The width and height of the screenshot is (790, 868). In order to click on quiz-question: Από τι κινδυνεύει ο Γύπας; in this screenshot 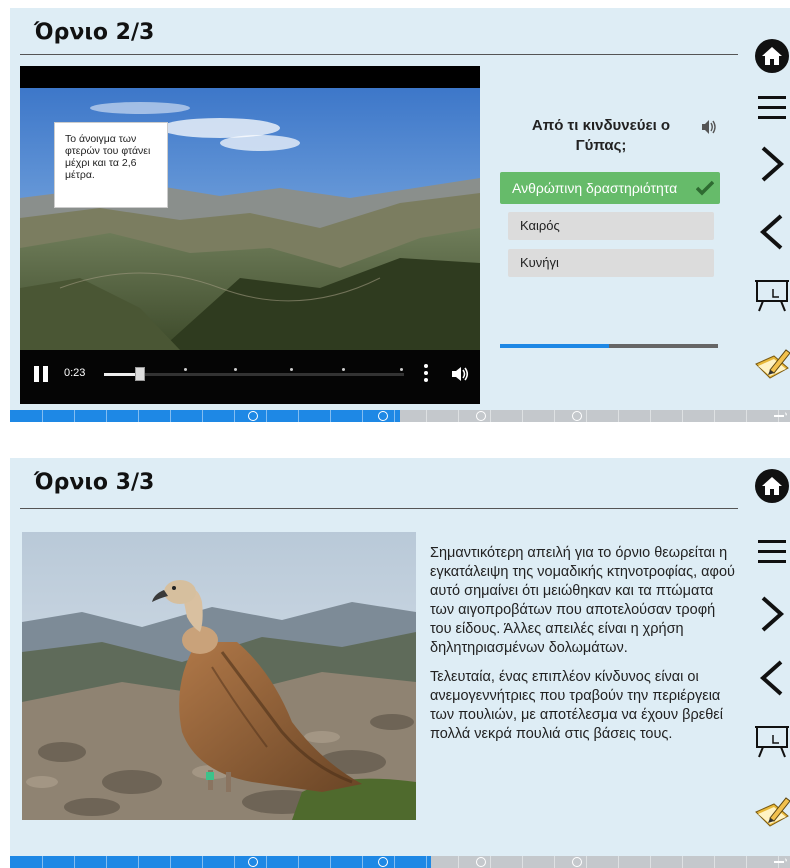, I will do `click(601, 135)`.